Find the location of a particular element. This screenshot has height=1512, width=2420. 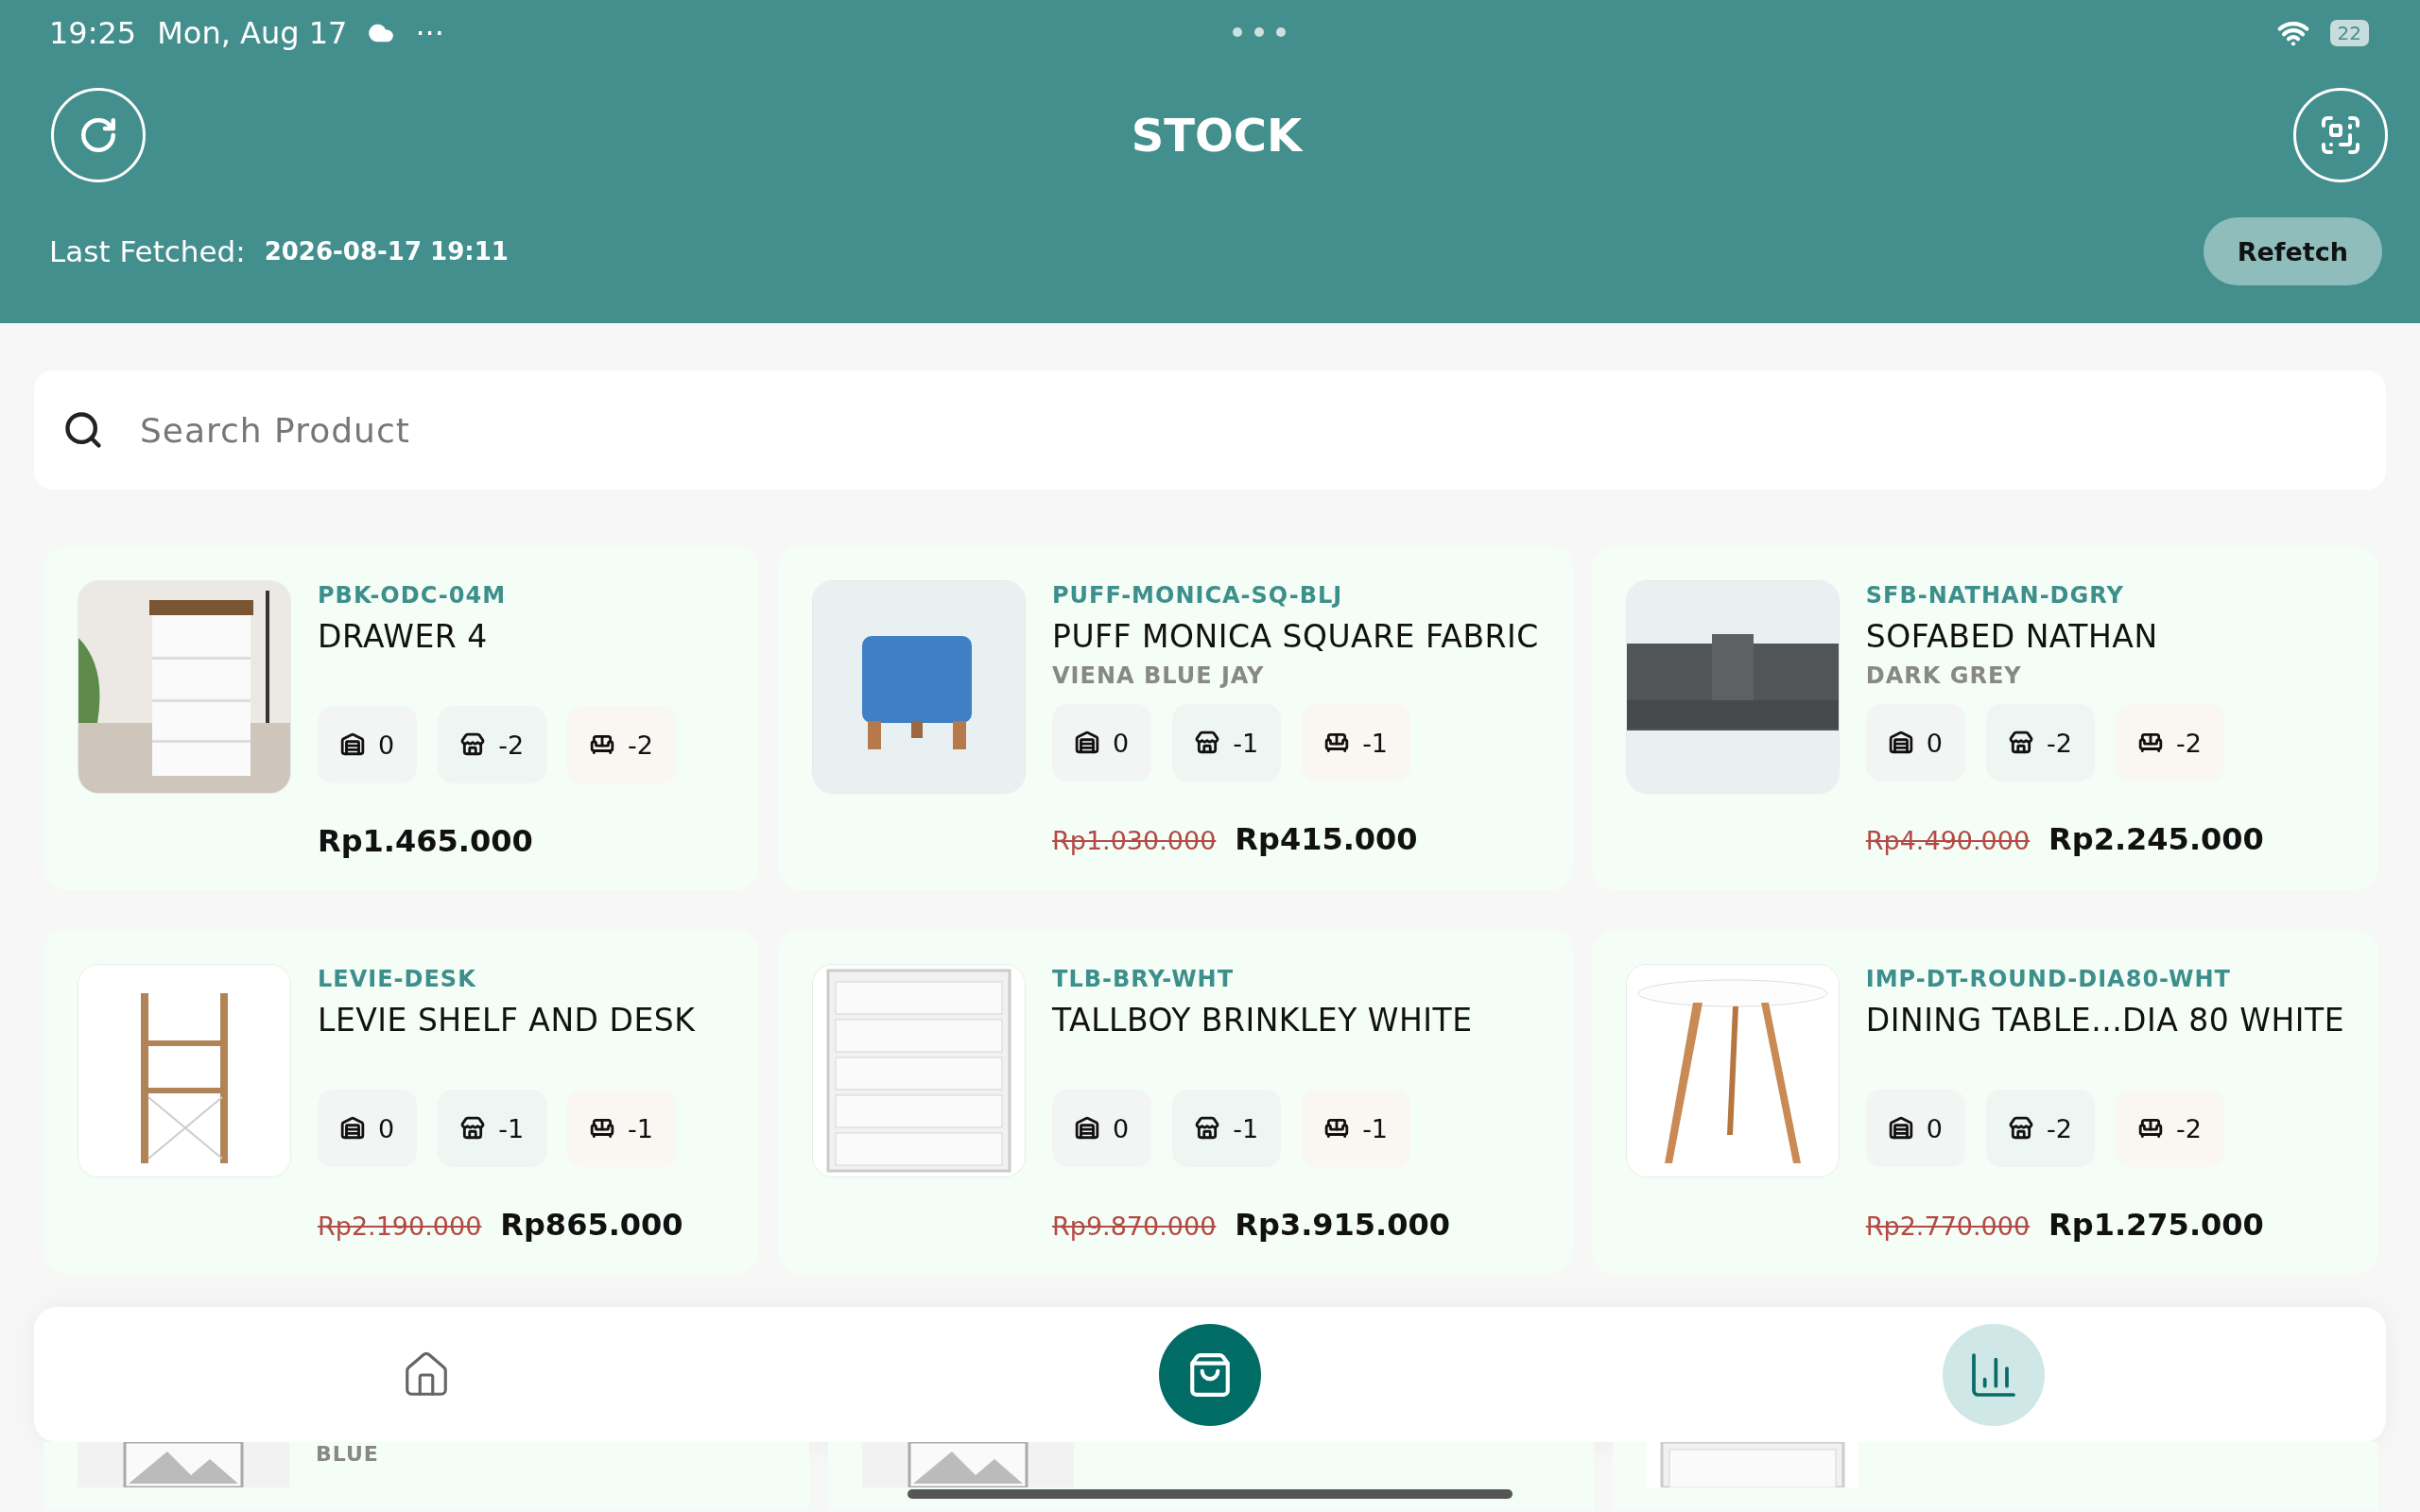

product-card: SFB-NATHAN-DGRY SOFABED NATHAN DARK GREY 0 -2 -2 Rp4.490.000 Rp2.245.000 is located at coordinates (1984, 718).